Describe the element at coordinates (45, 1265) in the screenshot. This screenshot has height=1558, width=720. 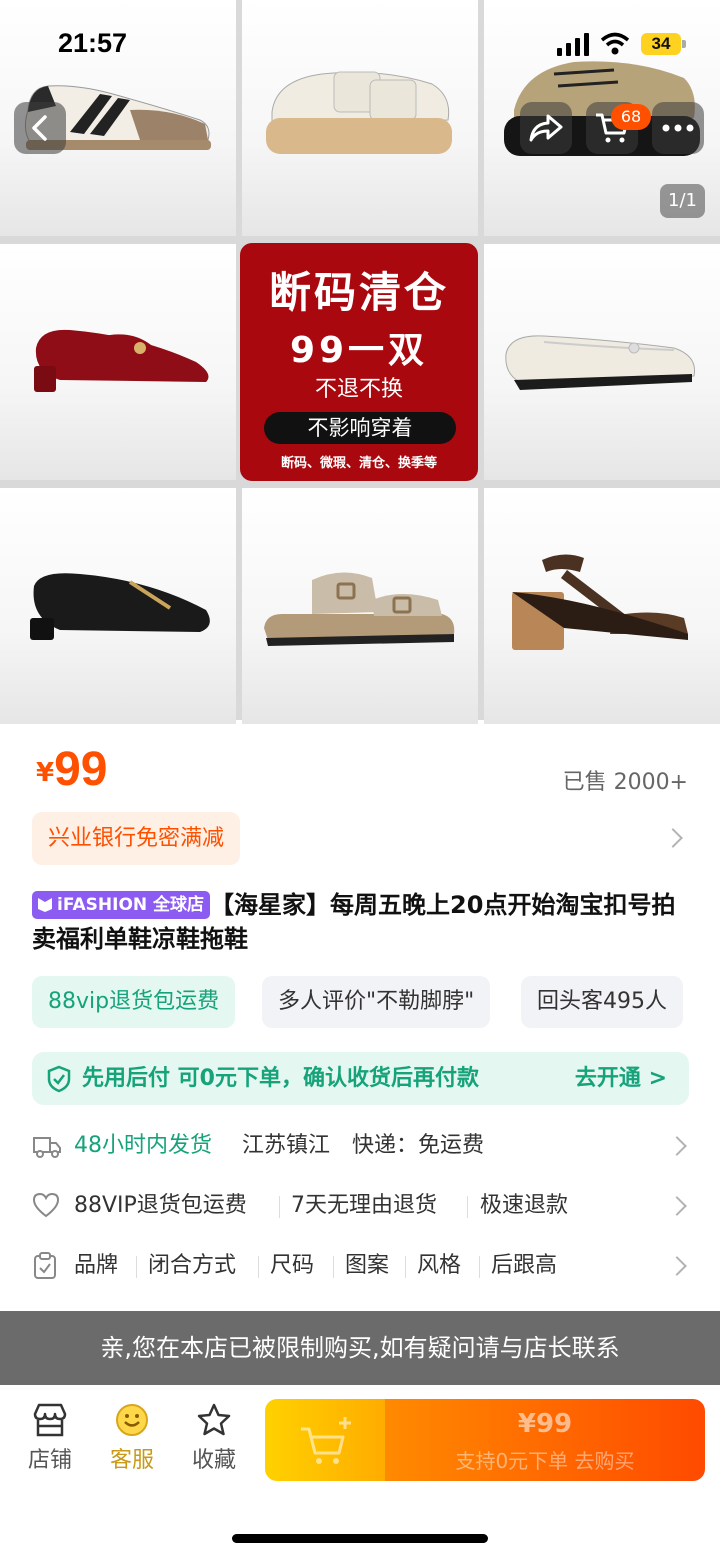
I see `clipboard-icon` at that location.